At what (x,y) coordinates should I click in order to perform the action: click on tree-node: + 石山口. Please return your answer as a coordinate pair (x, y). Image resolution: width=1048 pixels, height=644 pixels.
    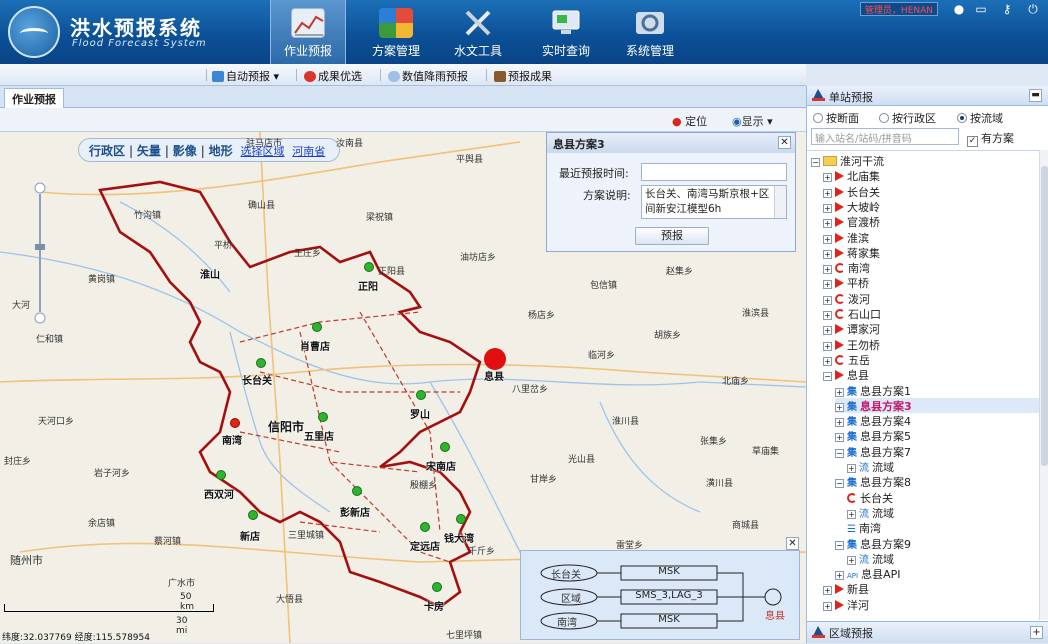
    Looking at the image, I should click on (931, 313).